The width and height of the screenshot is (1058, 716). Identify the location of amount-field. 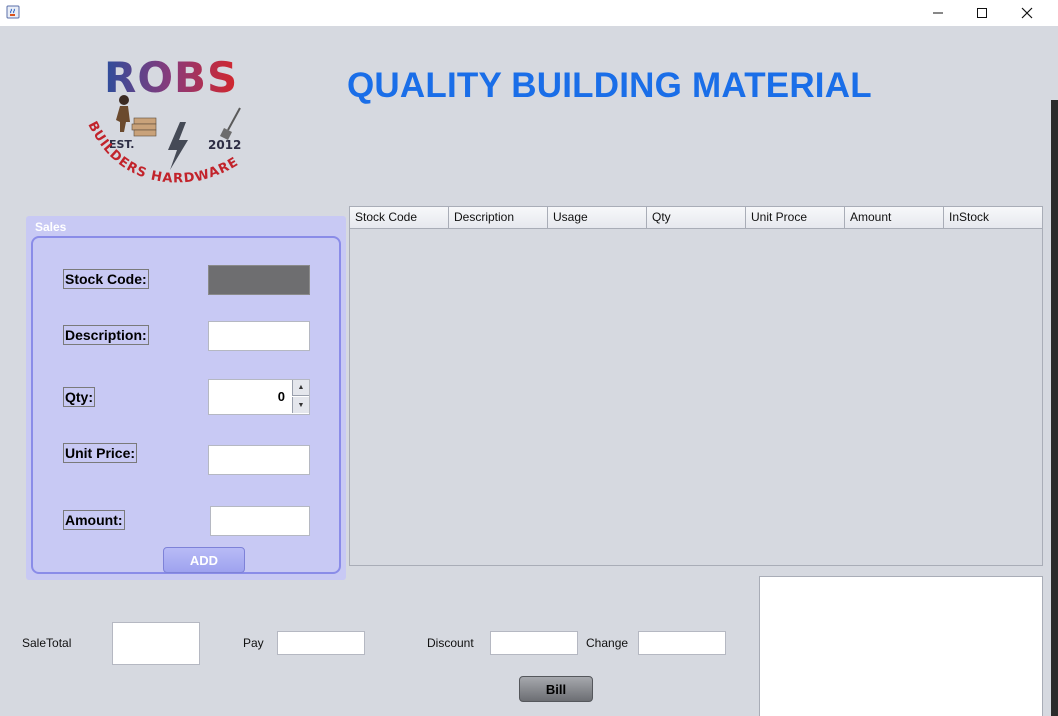
(260, 521).